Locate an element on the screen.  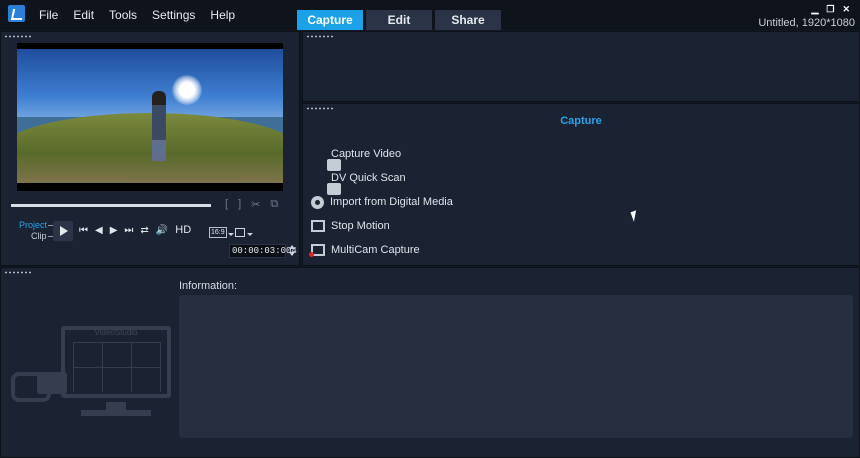
preview-person is located at coordinates (159, 126).